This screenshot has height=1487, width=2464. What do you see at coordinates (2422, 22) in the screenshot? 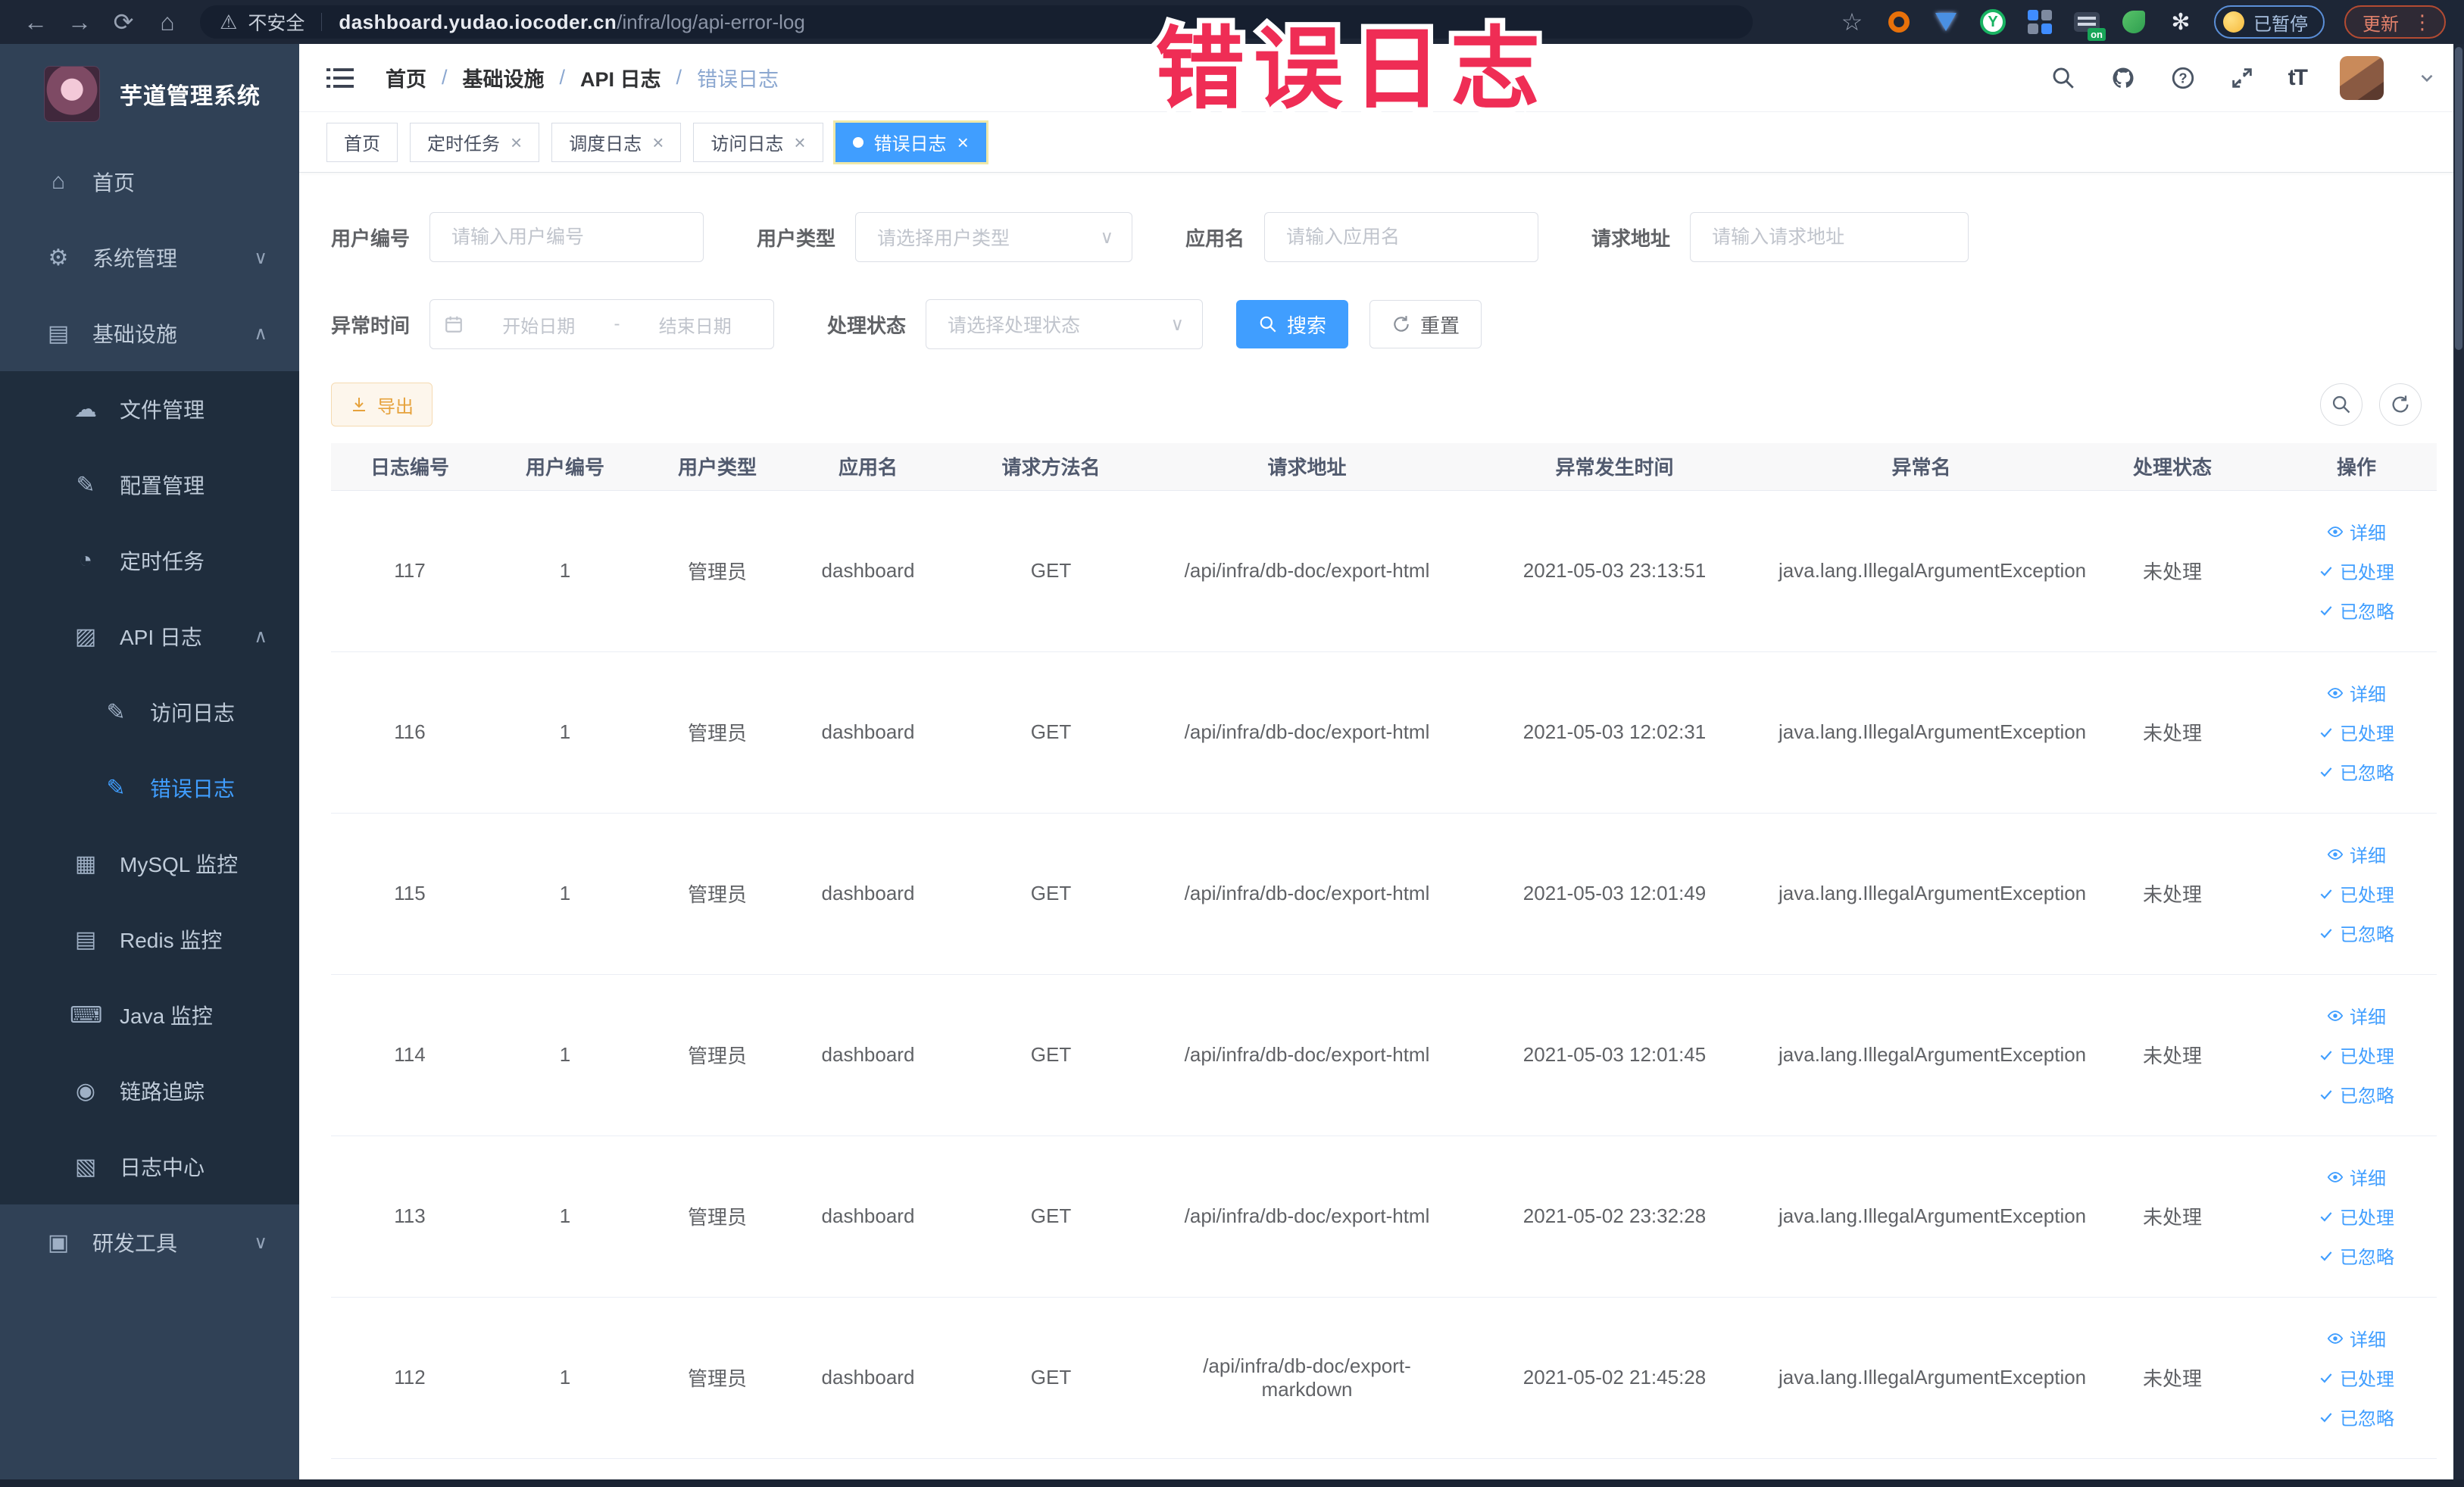
I see `browser-menu-kebab-icon: ⋮` at bounding box center [2422, 22].